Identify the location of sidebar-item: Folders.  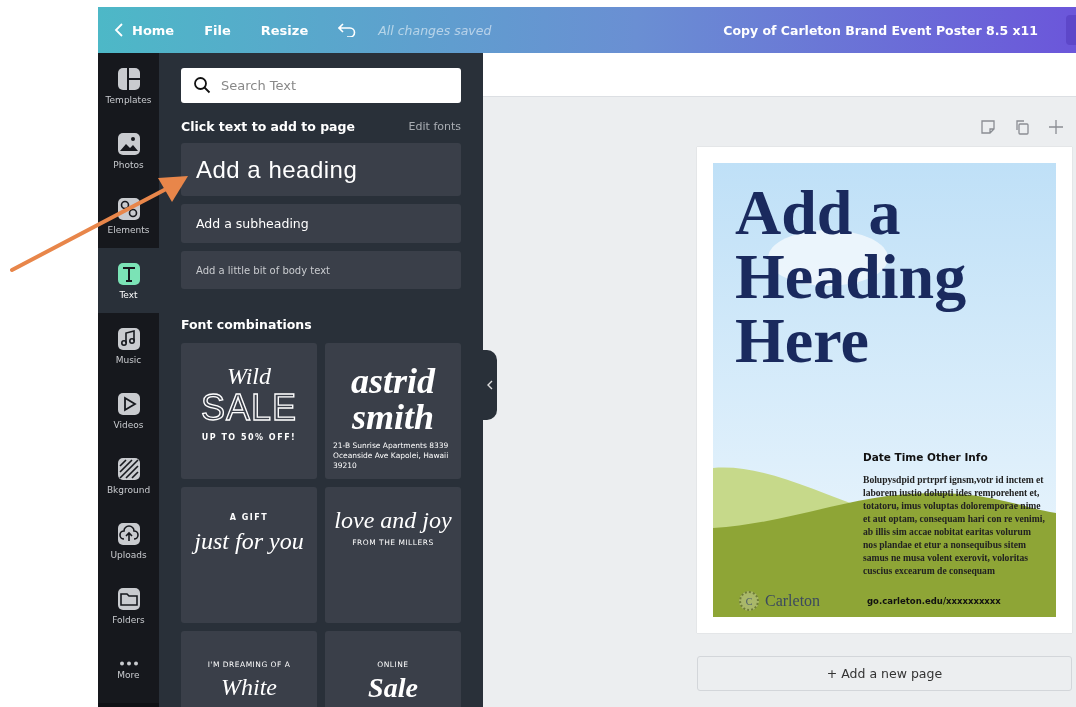
(128, 605).